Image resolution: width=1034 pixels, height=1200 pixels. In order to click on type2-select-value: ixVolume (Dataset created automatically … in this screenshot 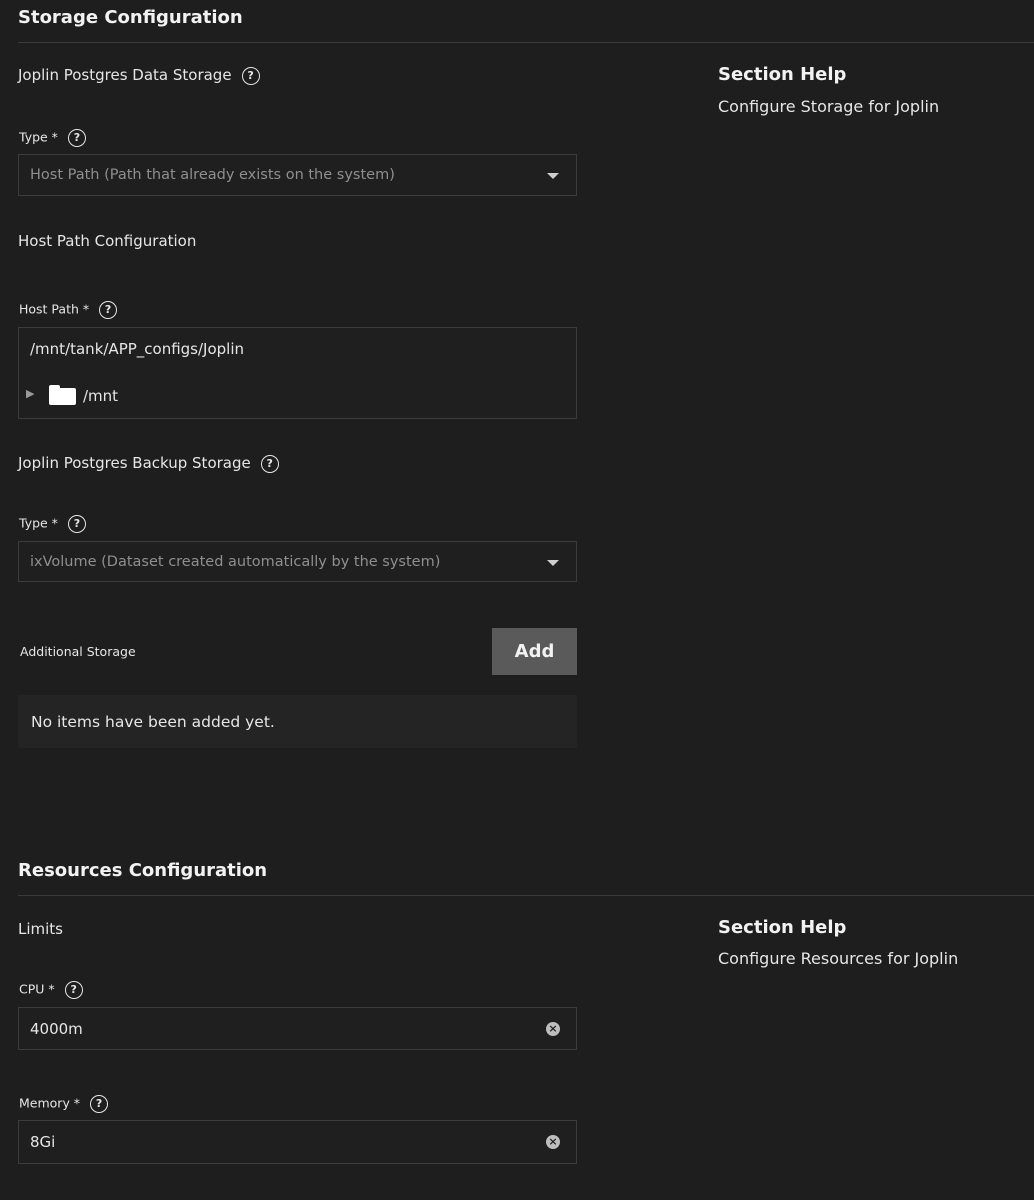, I will do `click(235, 562)`.